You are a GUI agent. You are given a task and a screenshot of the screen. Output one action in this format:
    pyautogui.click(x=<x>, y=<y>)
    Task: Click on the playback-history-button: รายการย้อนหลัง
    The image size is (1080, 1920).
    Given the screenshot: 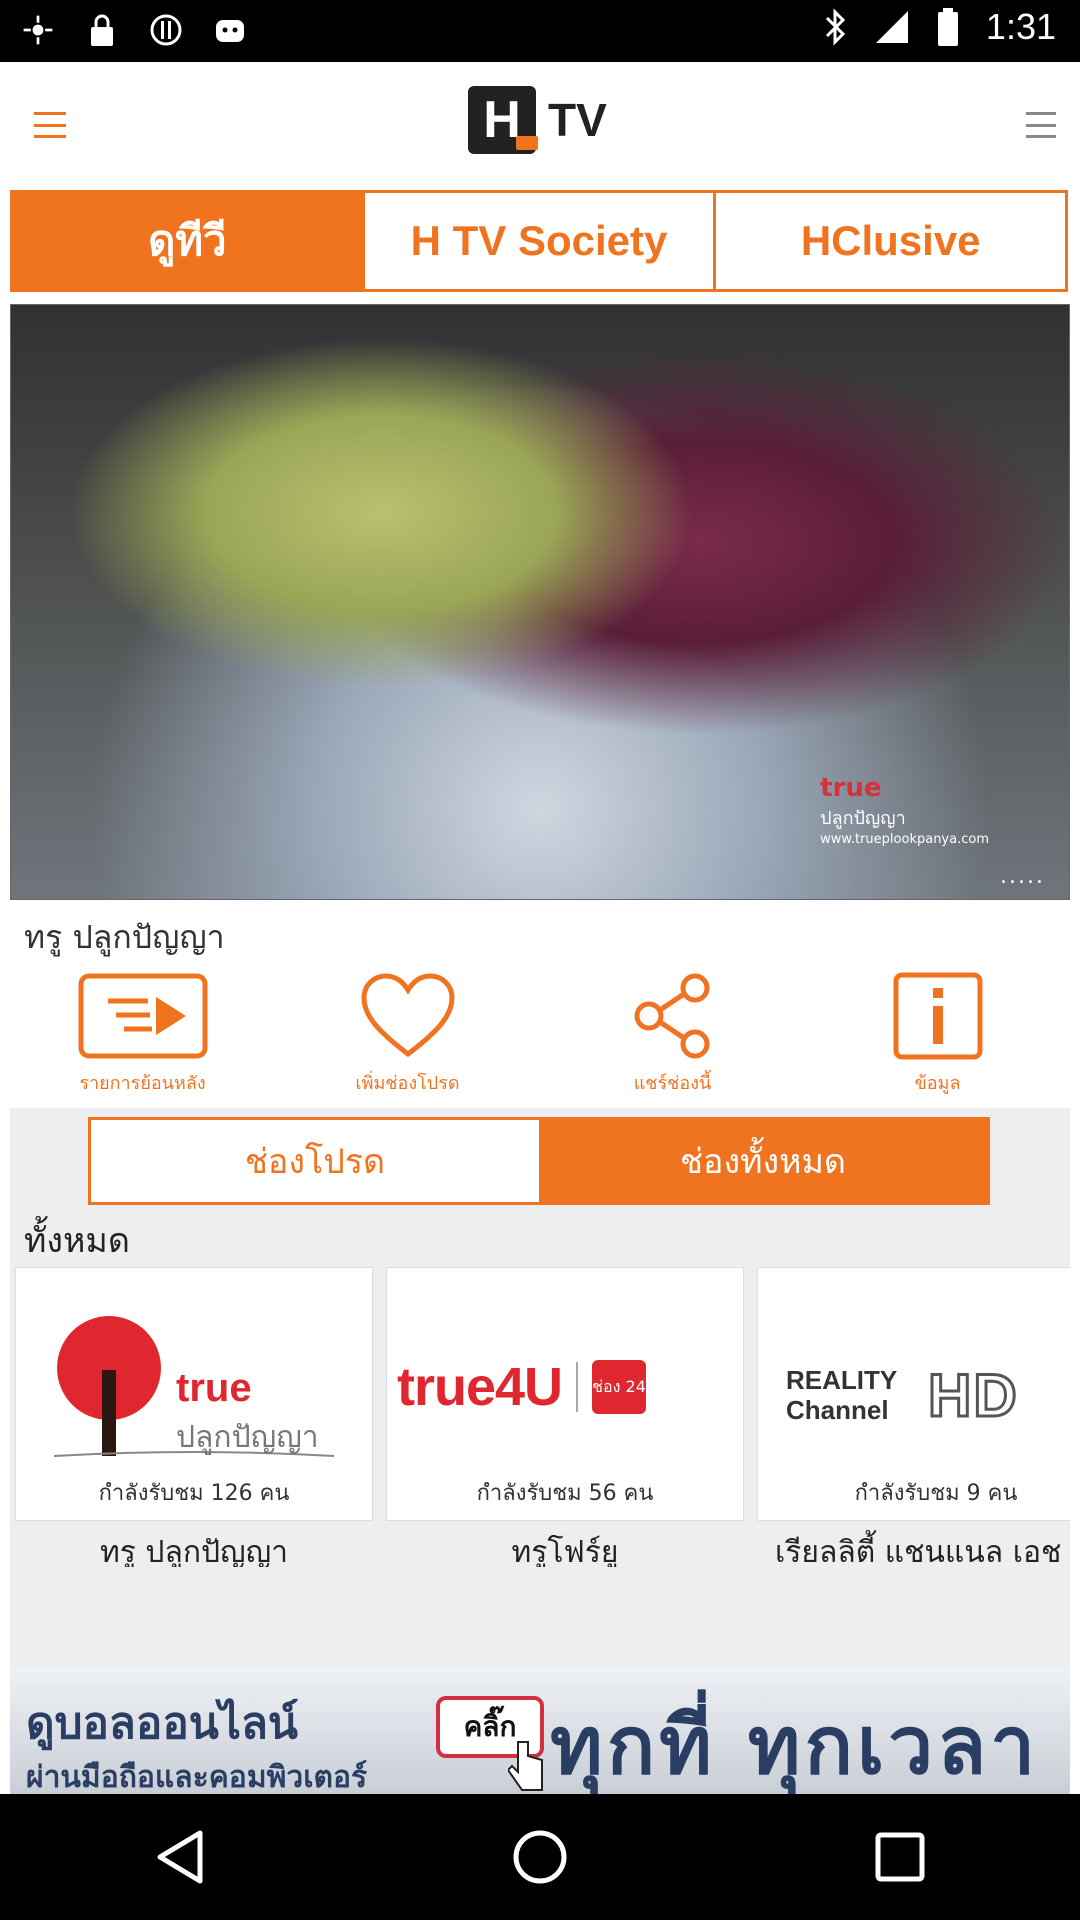 What is the action you would take?
    pyautogui.click(x=142, y=1037)
    